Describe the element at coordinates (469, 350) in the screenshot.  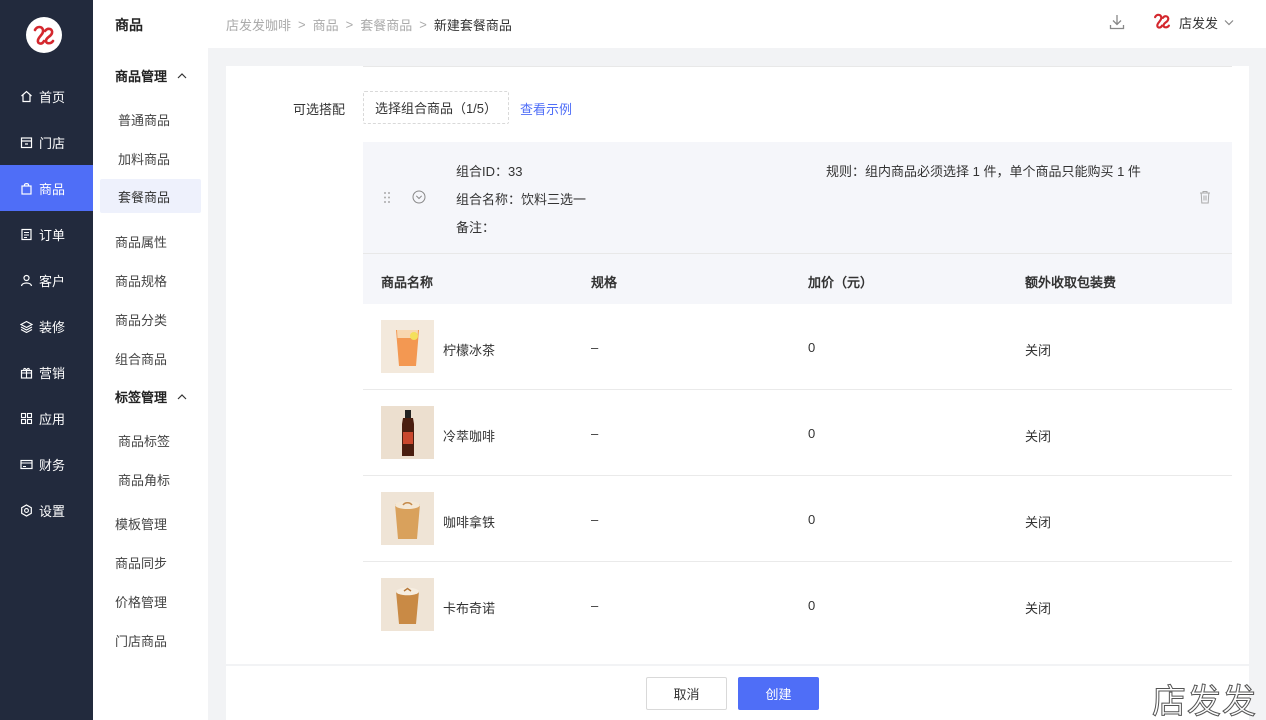
I see `product-name: 柠檬冰茶` at that location.